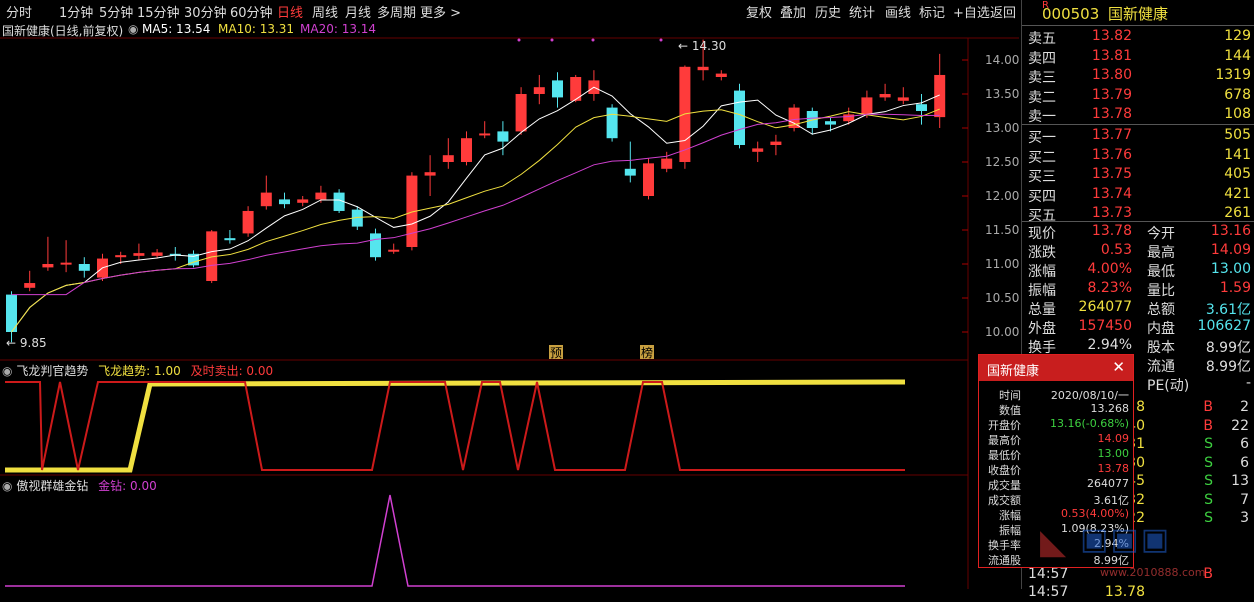 This screenshot has width=1254, height=602. Describe the element at coordinates (1237, 193) in the screenshot. I see `bid-volume: 421` at that location.